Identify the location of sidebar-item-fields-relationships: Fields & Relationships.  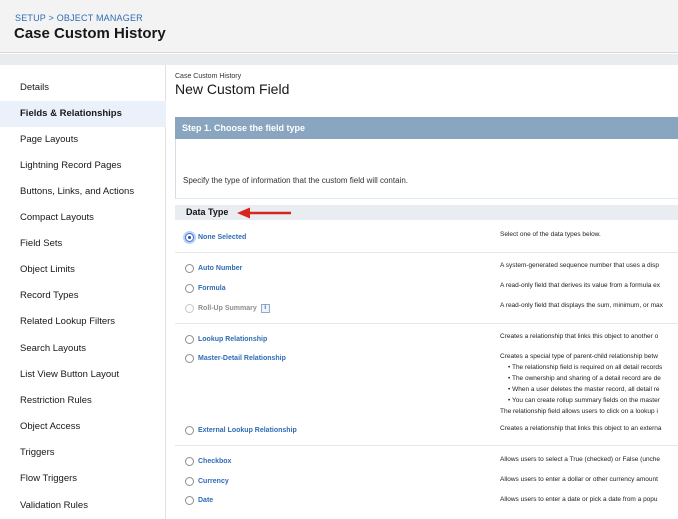
(83, 114).